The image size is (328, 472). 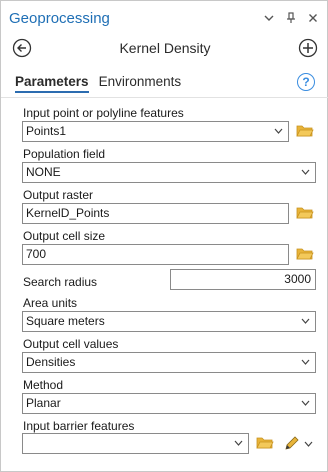 I want to click on edit-features-button, so click(x=299, y=443).